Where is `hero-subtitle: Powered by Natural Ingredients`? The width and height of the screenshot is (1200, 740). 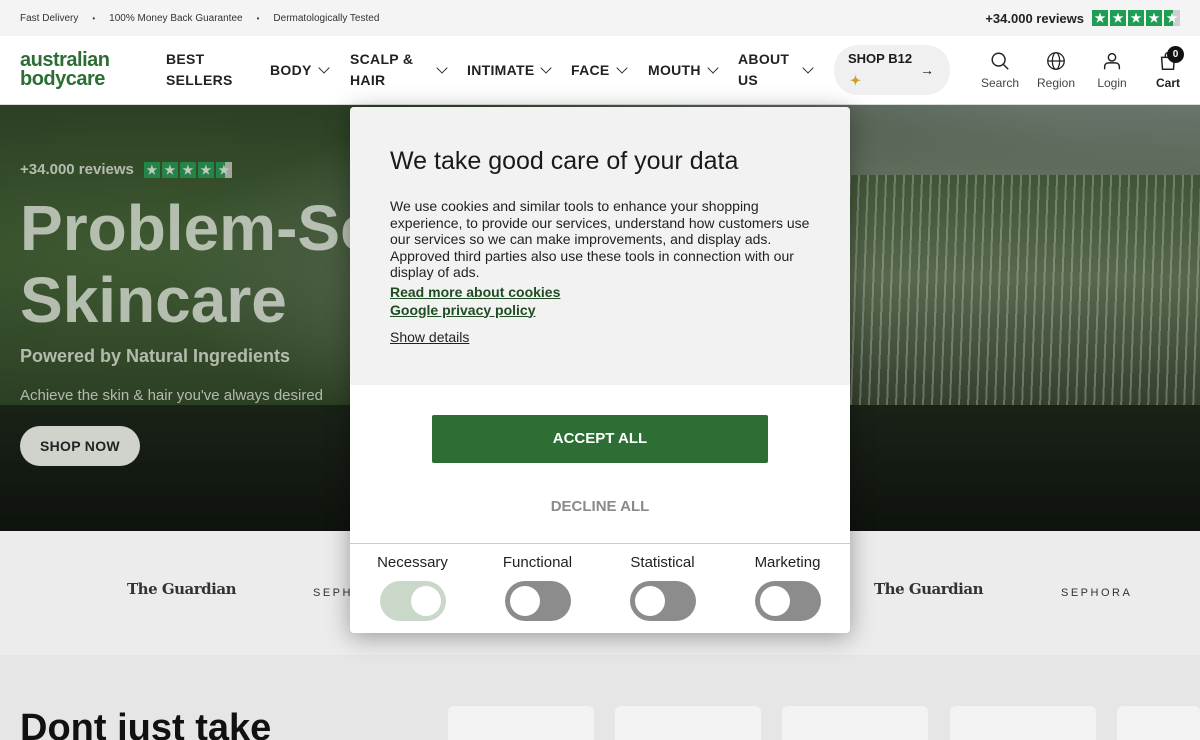 hero-subtitle: Powered by Natural Ingredients is located at coordinates (155, 356).